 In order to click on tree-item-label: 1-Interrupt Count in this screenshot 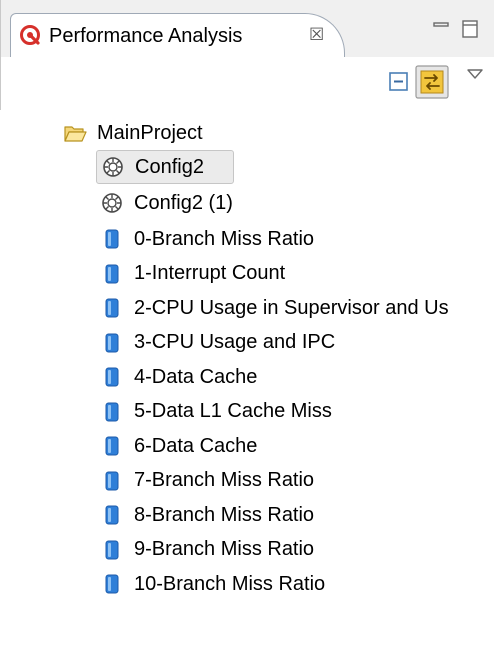, I will do `click(210, 273)`.